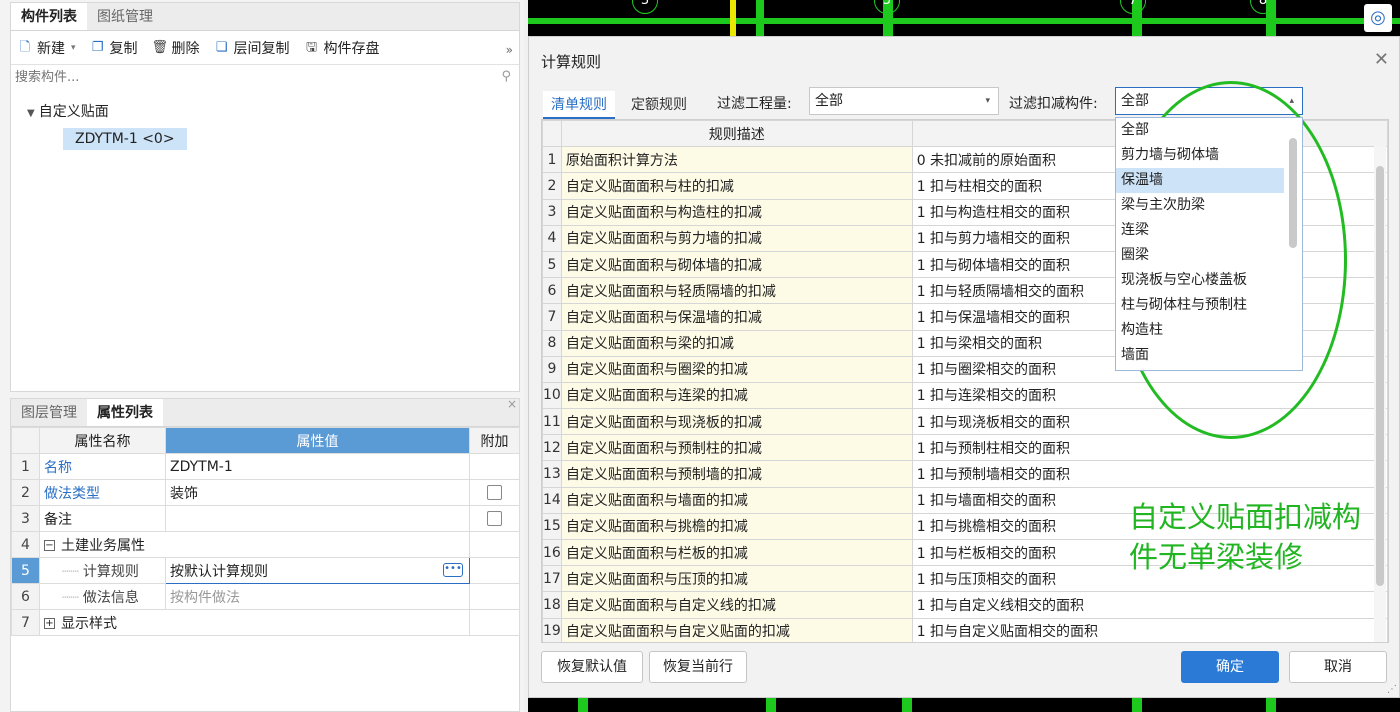 This screenshot has height=712, width=1400. Describe the element at coordinates (1209, 305) in the screenshot. I see `dropdown-option: 柱与砌体柱与预制柱` at that location.